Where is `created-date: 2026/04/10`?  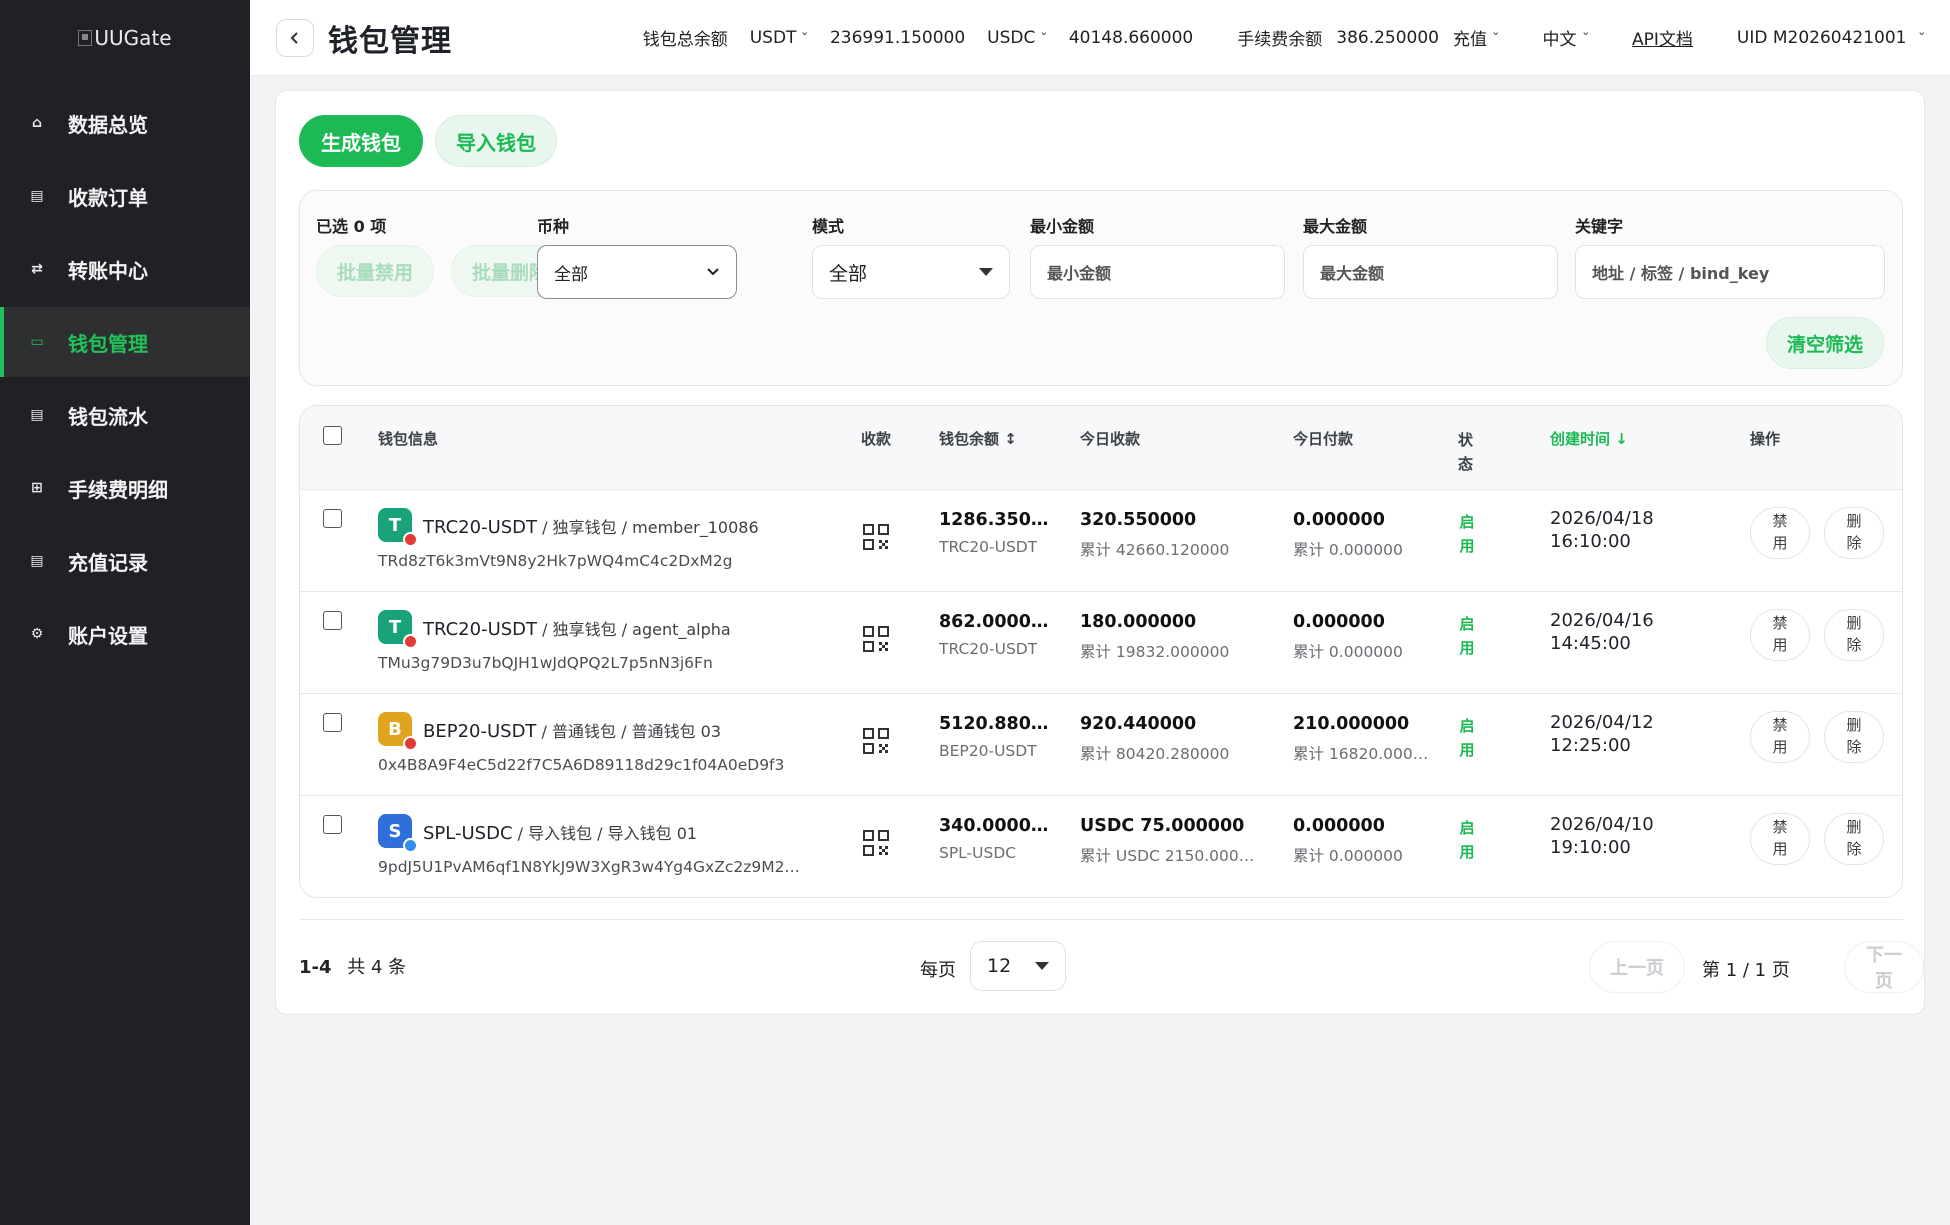
created-date: 2026/04/10 is located at coordinates (1602, 824).